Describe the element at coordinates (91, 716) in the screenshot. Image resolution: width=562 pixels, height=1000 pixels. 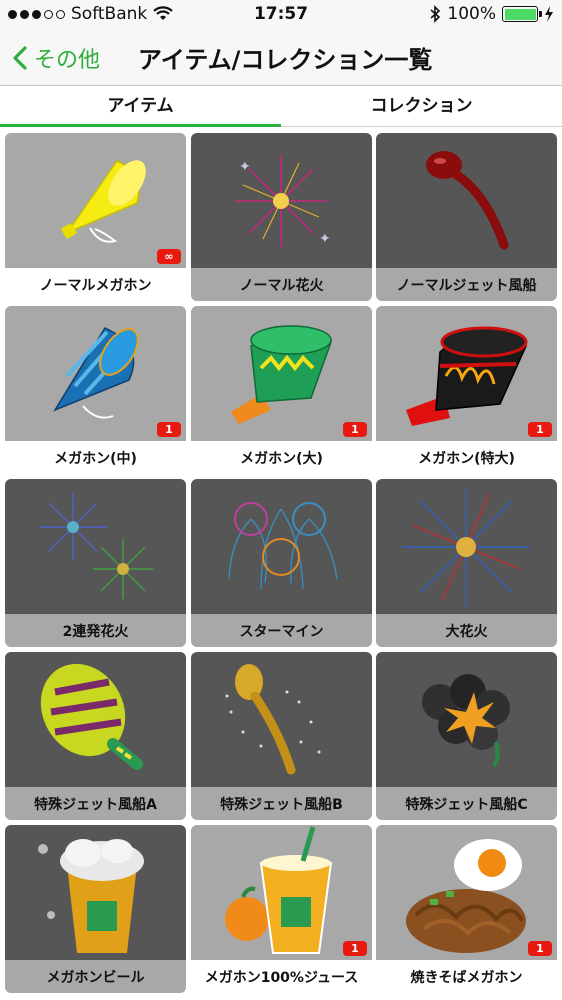
I see `jet-balloon-striped-icon` at that location.